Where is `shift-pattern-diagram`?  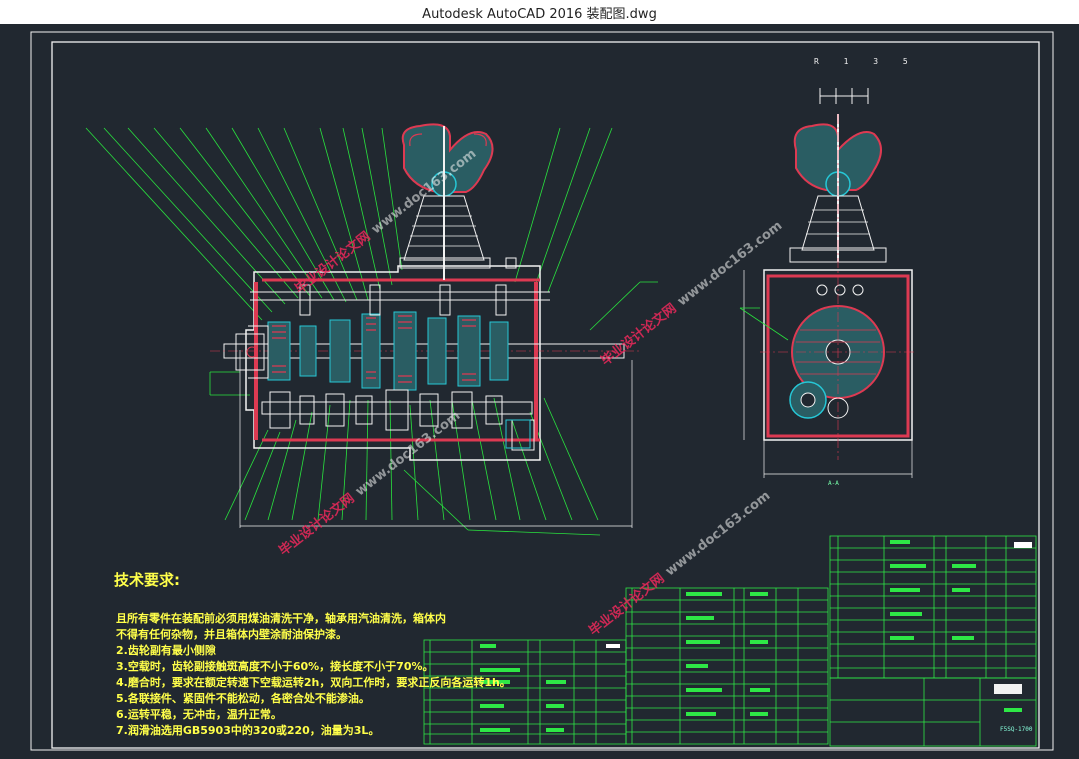 shift-pattern-diagram is located at coordinates (844, 96).